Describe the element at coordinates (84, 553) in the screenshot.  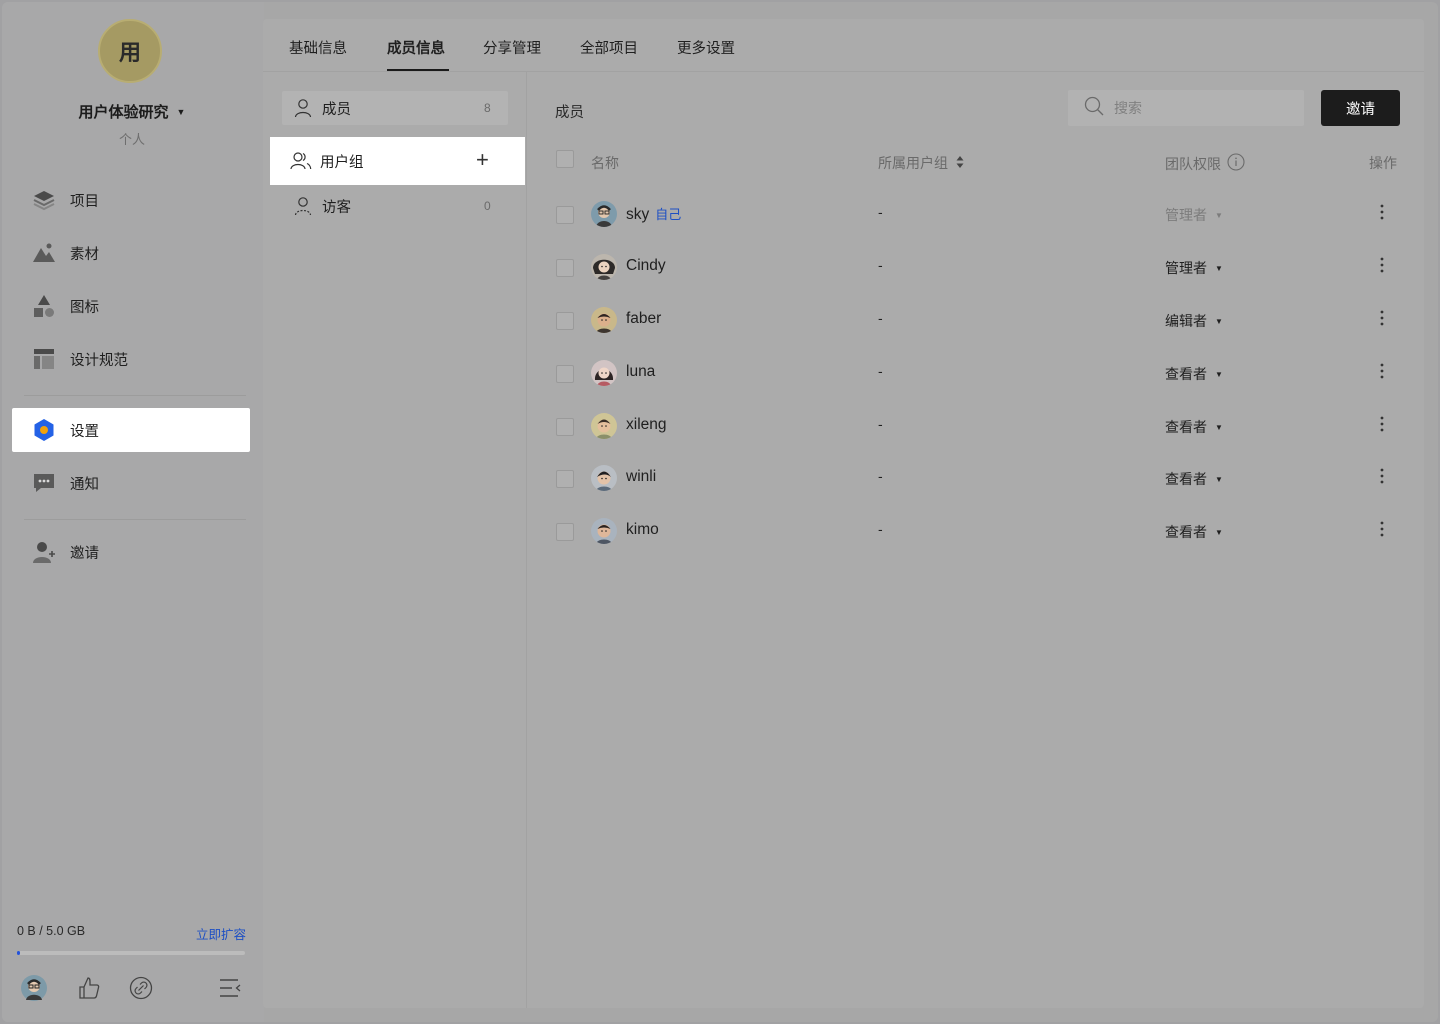
I see `sidebar-item-label: 邀请` at that location.